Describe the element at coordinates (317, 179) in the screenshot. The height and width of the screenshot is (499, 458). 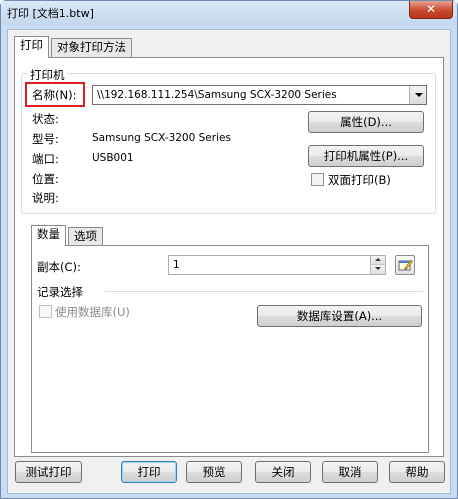
I see `duplex-checkbox` at that location.